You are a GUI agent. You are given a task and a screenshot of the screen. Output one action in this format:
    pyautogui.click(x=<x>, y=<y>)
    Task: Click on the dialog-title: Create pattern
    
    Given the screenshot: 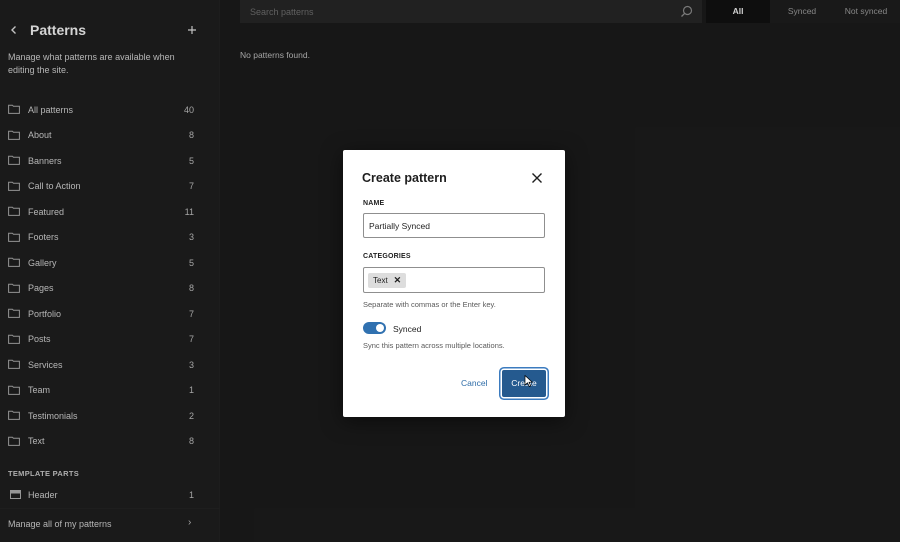 What is the action you would take?
    pyautogui.click(x=404, y=178)
    